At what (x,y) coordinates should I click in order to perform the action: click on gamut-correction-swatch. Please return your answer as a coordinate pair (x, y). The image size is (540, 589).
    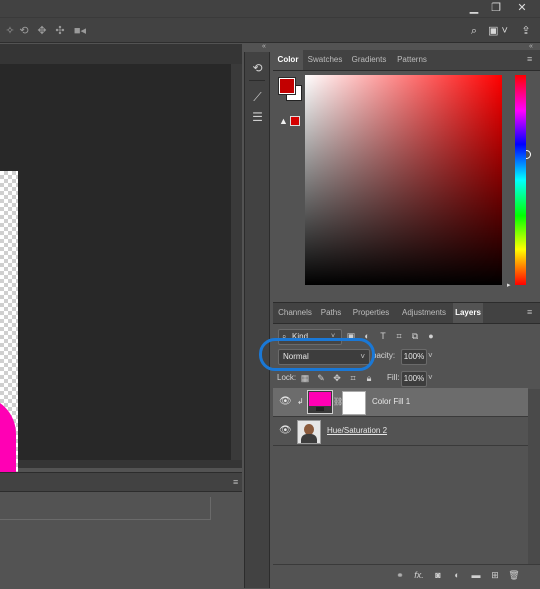
    Looking at the image, I should click on (295, 121).